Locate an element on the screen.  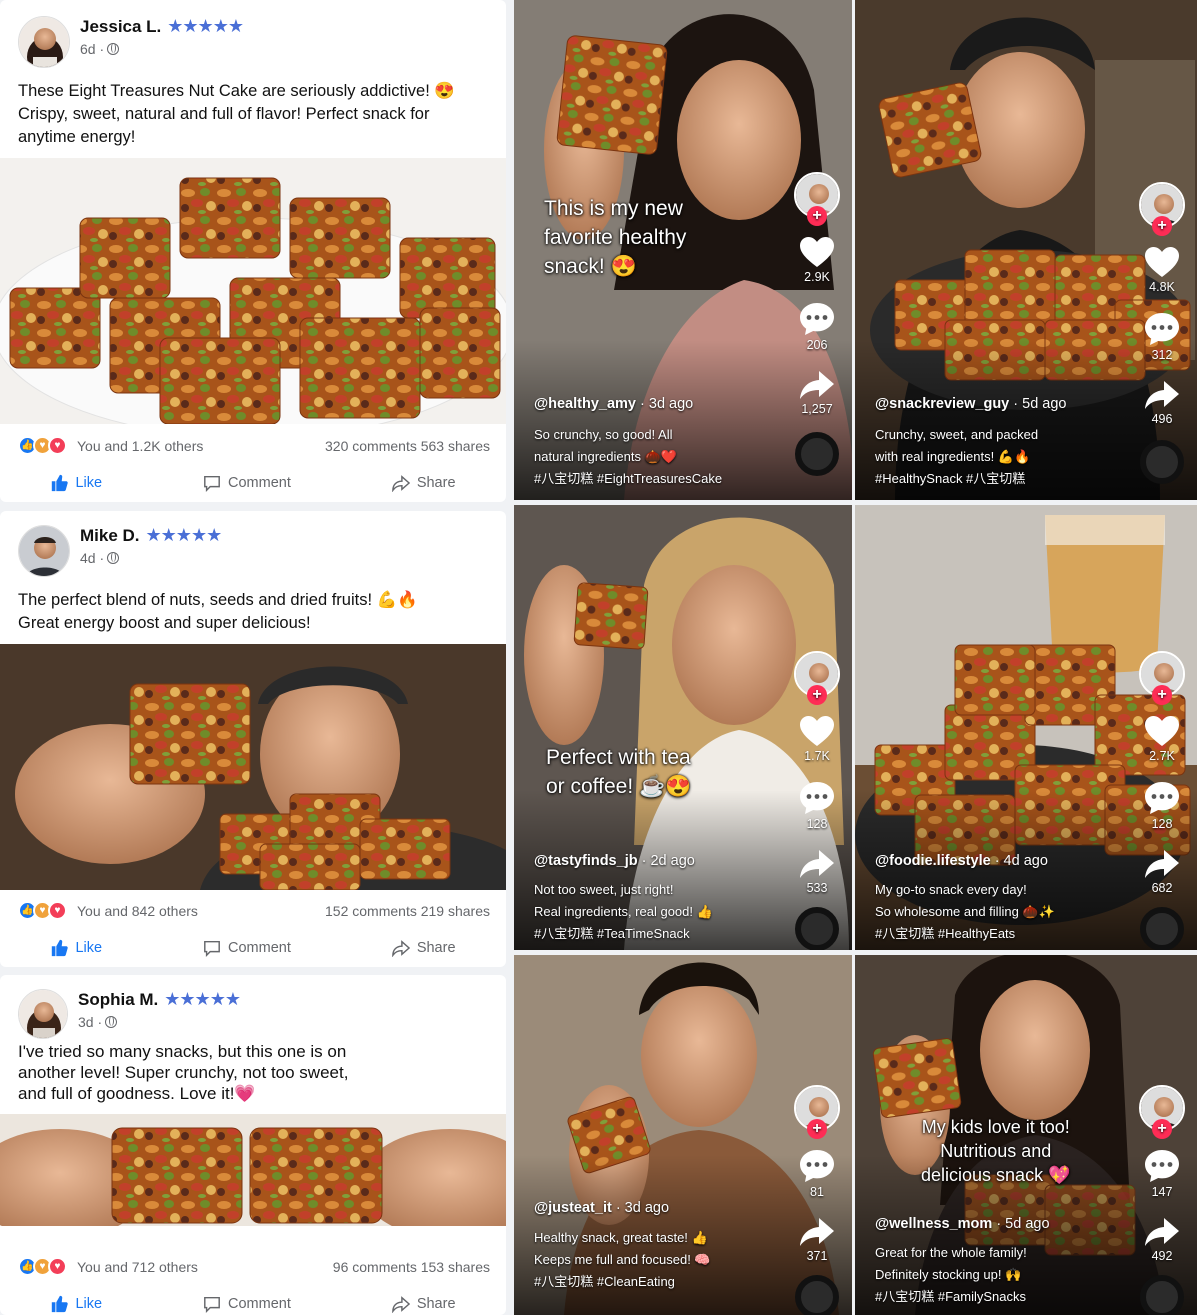
heart-icon: ♥ is located at coordinates (57, 1266).